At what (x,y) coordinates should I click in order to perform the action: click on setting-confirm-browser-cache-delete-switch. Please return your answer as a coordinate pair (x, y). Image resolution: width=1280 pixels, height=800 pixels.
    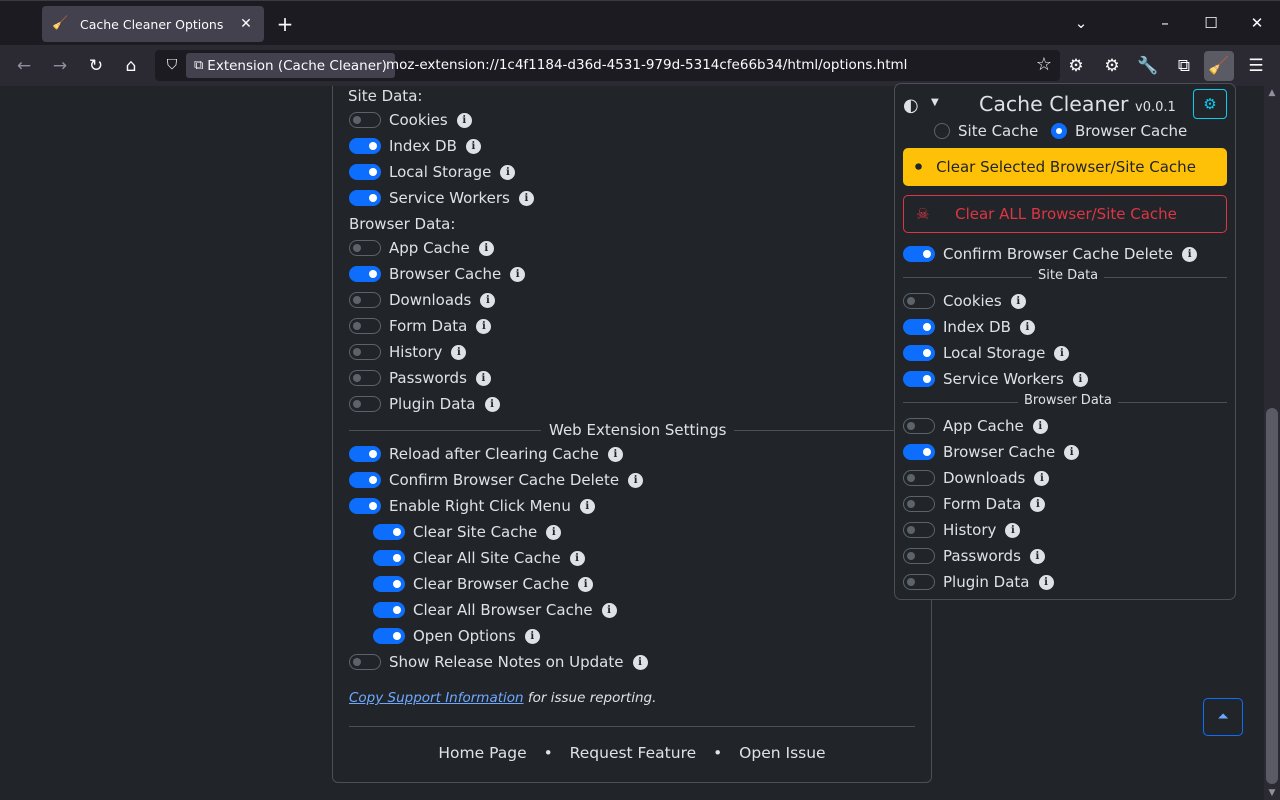
    Looking at the image, I should click on (365, 480).